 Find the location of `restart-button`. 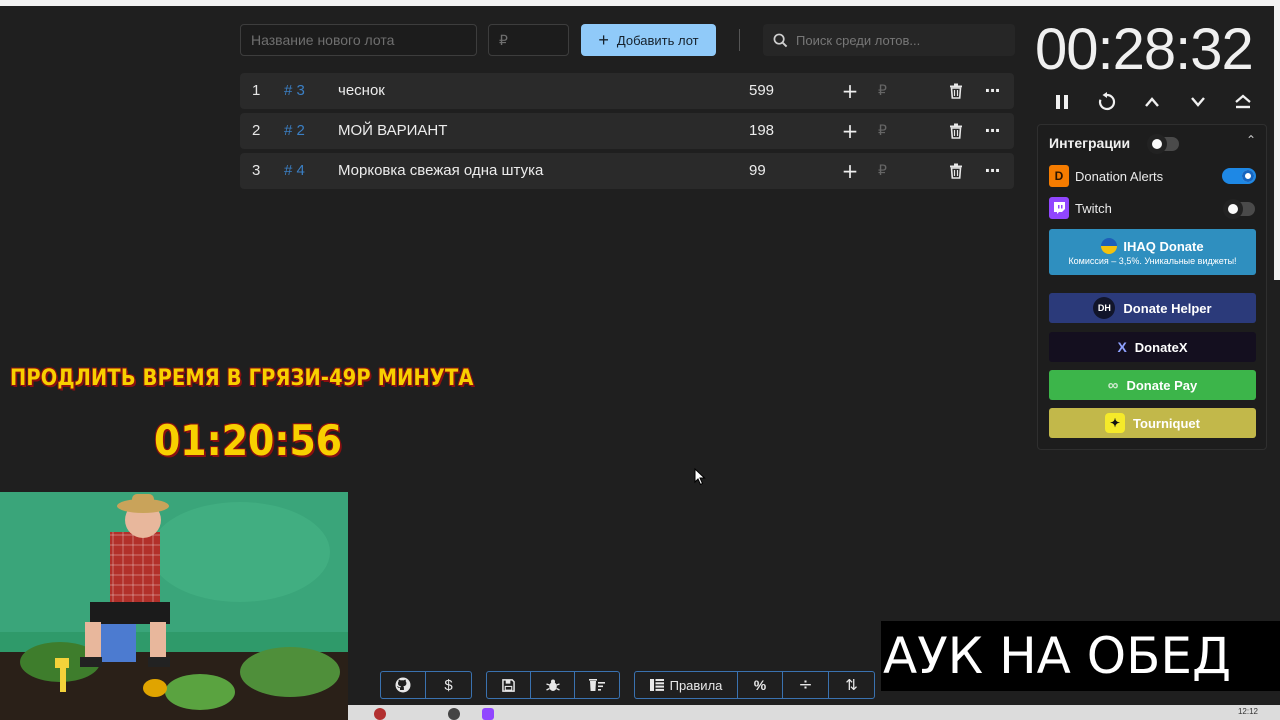

restart-button is located at coordinates (1107, 102).